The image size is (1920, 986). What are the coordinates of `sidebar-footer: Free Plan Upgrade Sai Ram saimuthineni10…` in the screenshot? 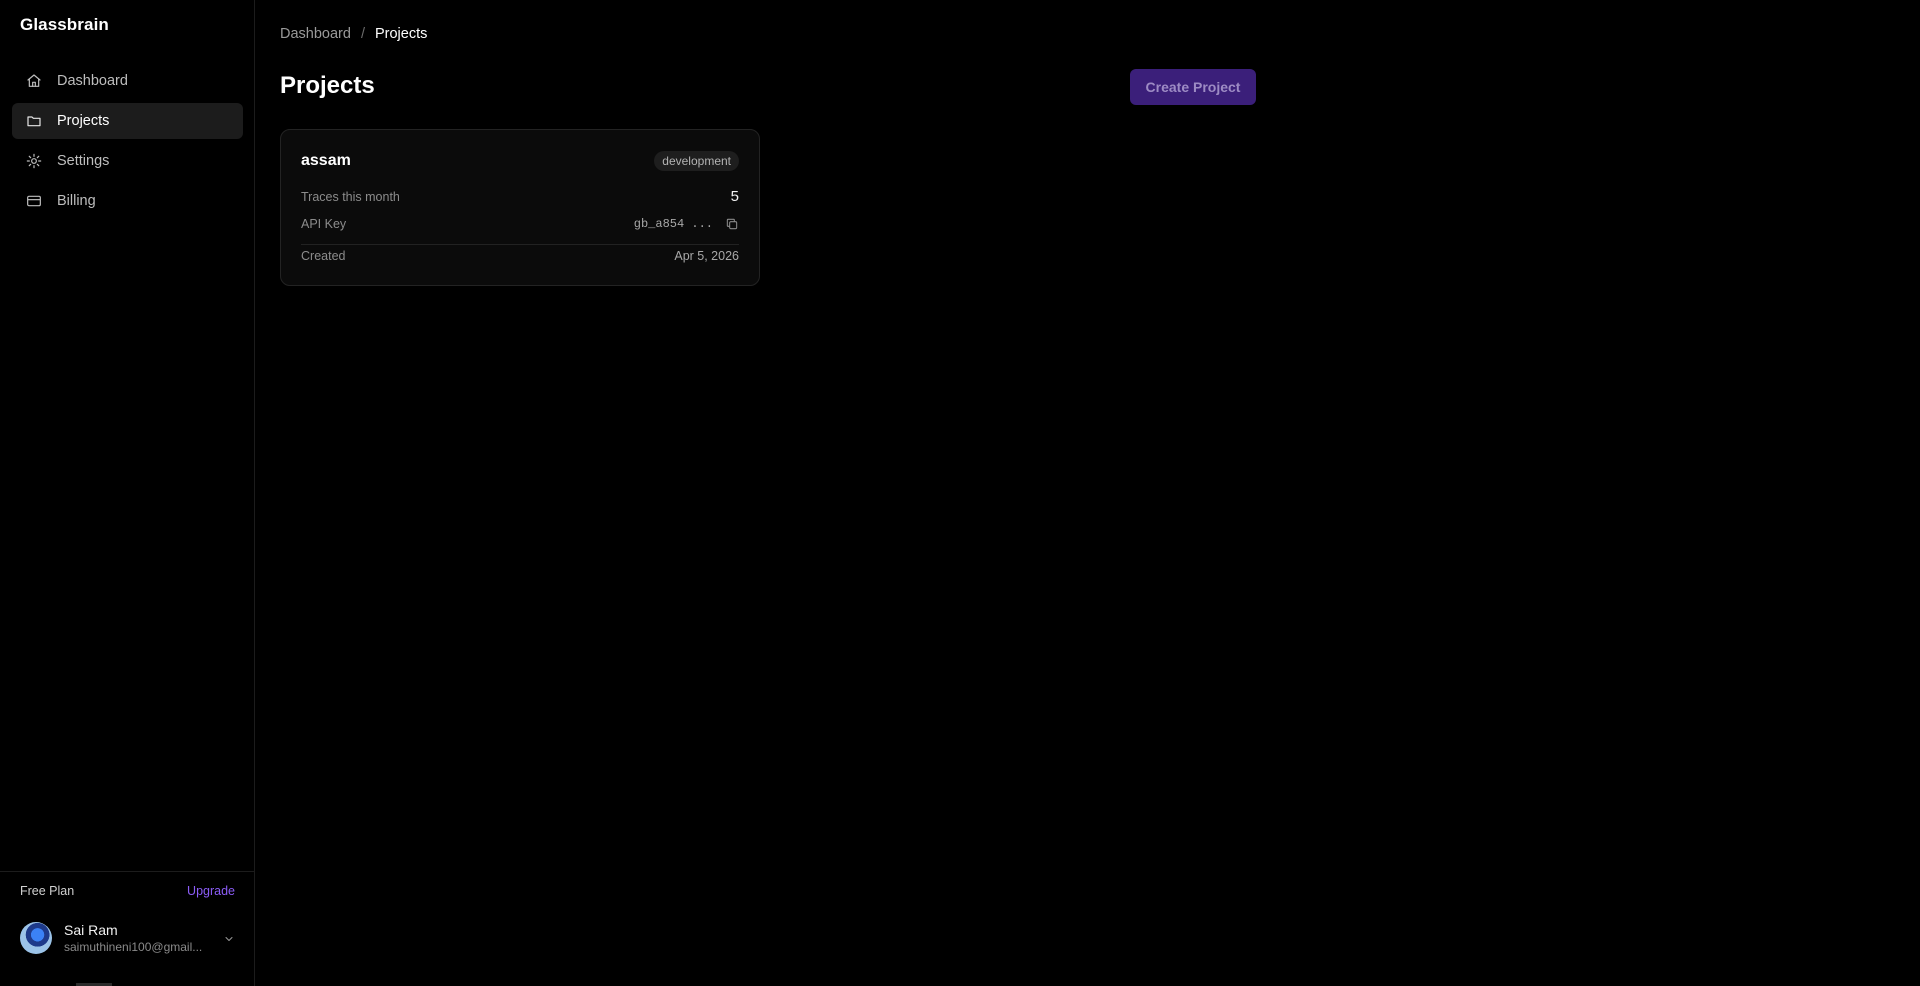 It's located at (127, 928).